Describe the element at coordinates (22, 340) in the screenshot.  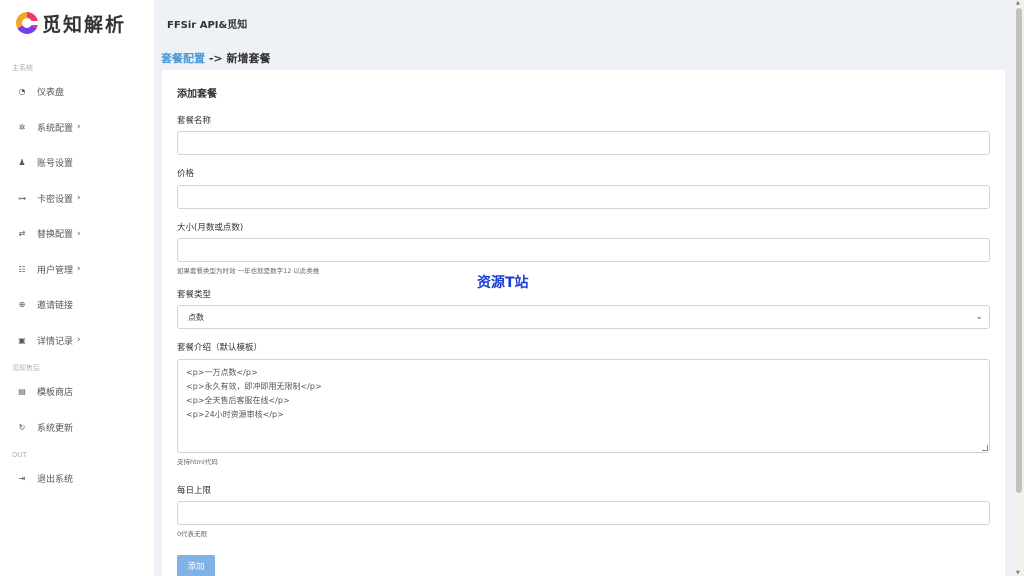
I see `clipboard-icon: ▣` at that location.